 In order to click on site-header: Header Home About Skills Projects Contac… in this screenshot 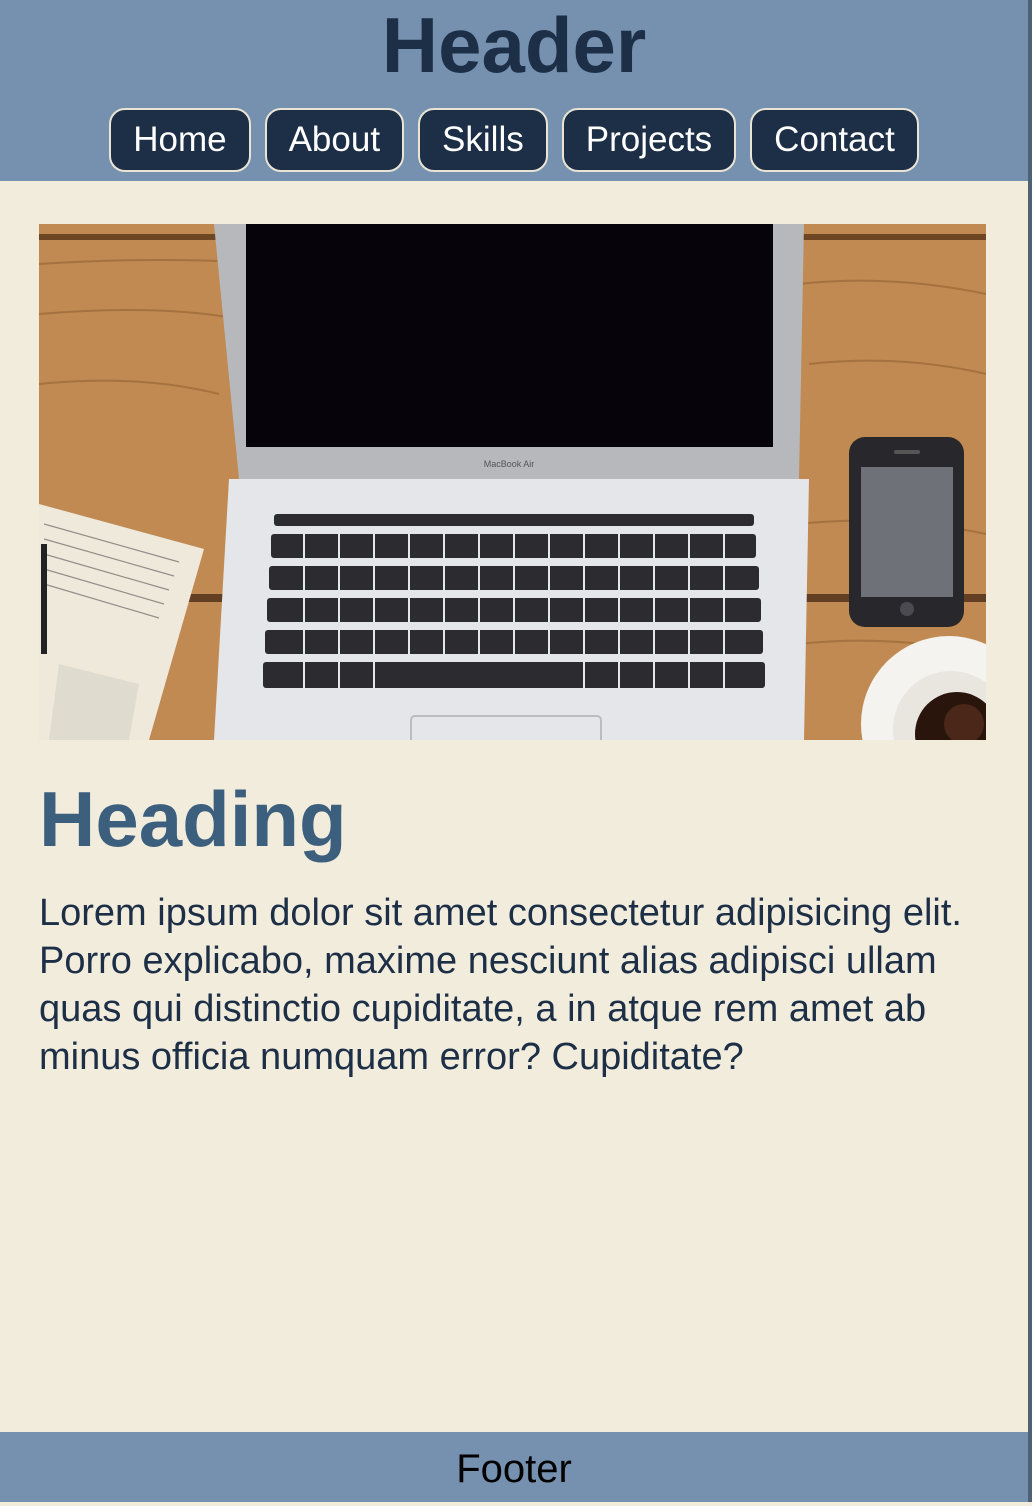, I will do `click(514, 90)`.